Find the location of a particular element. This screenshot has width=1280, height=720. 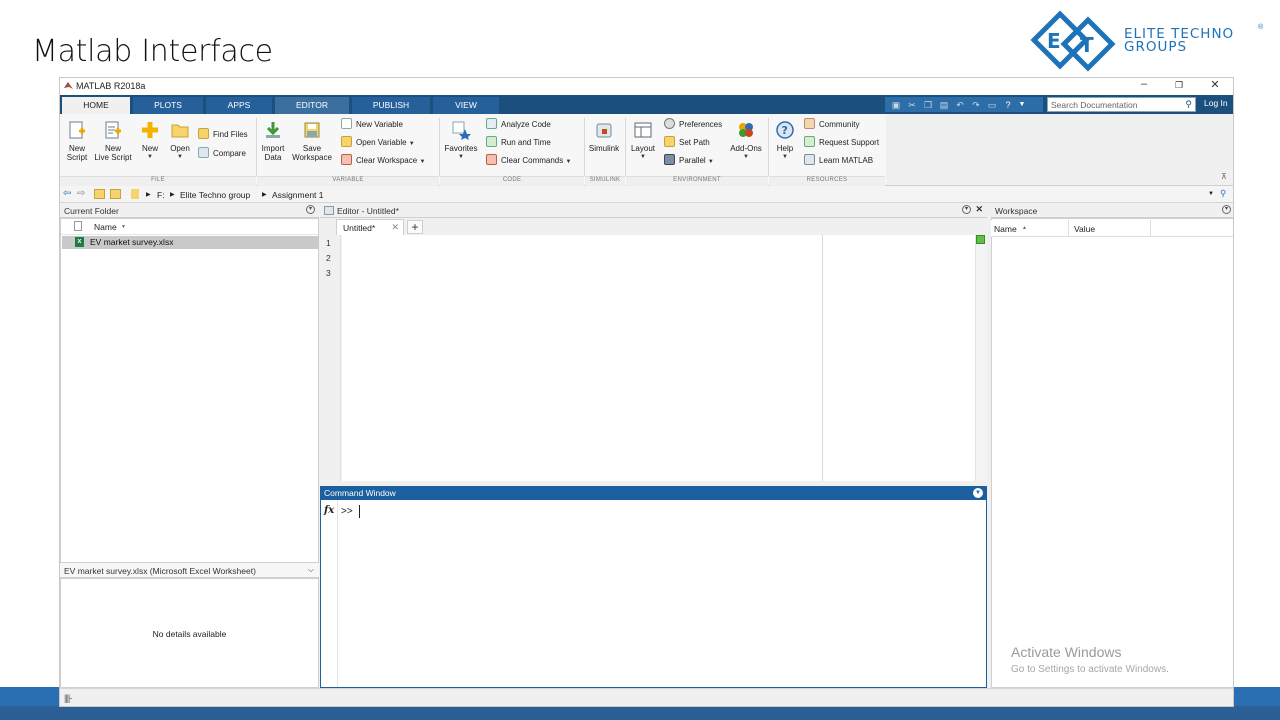

command-window-actions-icon: ▼ is located at coordinates (978, 493).